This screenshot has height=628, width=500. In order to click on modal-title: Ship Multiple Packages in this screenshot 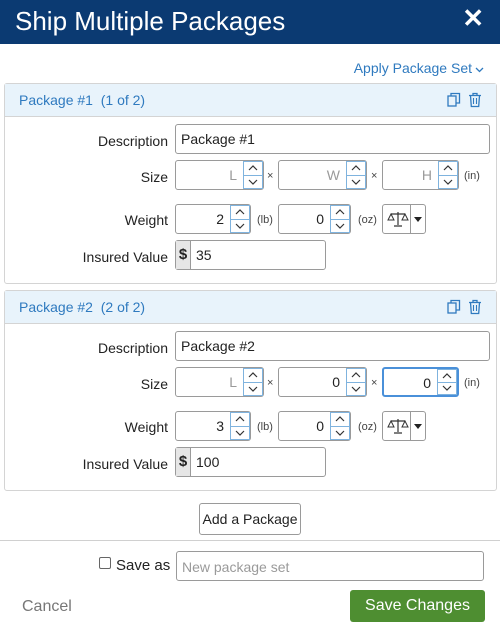, I will do `click(150, 21)`.